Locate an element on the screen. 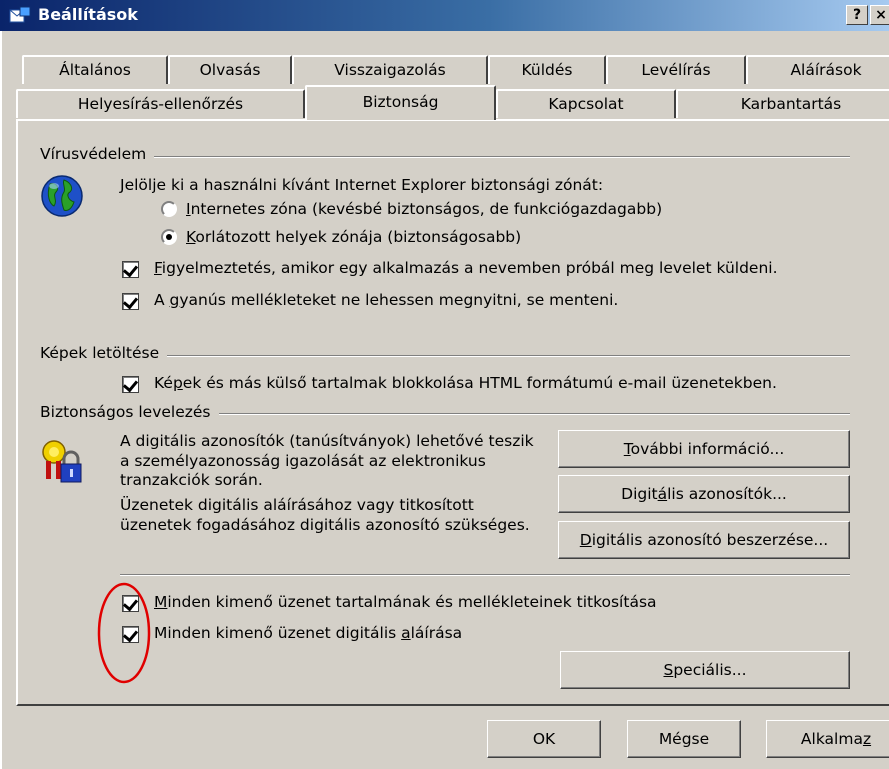 This screenshot has width=889, height=769. tab-label: Kapcsolat is located at coordinates (586, 104).